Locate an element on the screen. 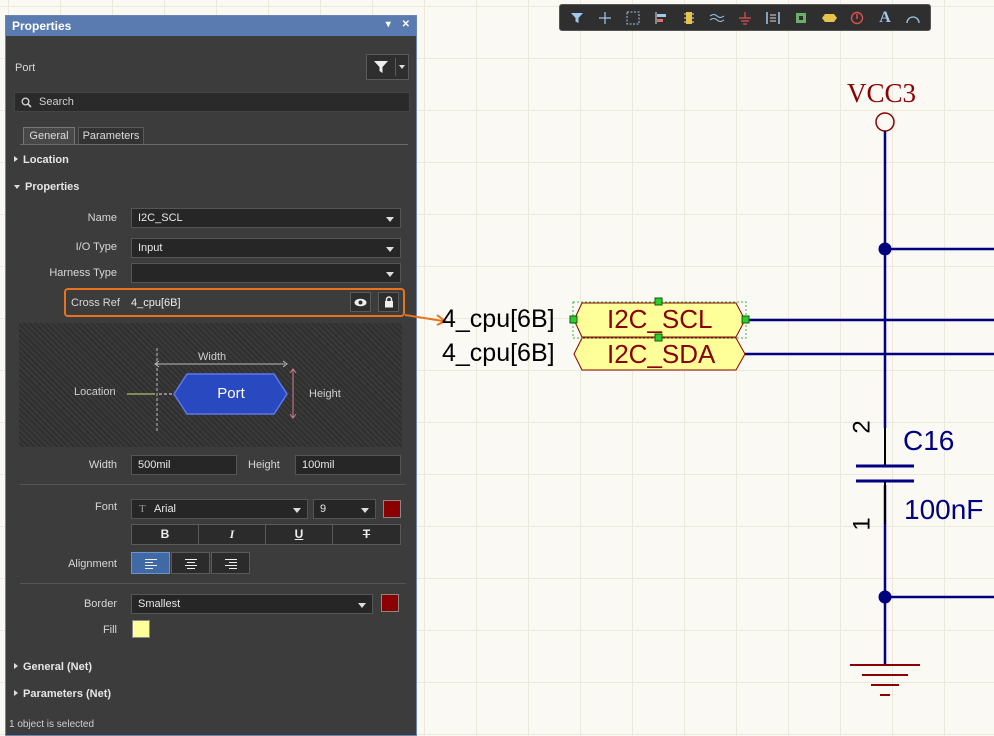  visibility-button is located at coordinates (360, 302).